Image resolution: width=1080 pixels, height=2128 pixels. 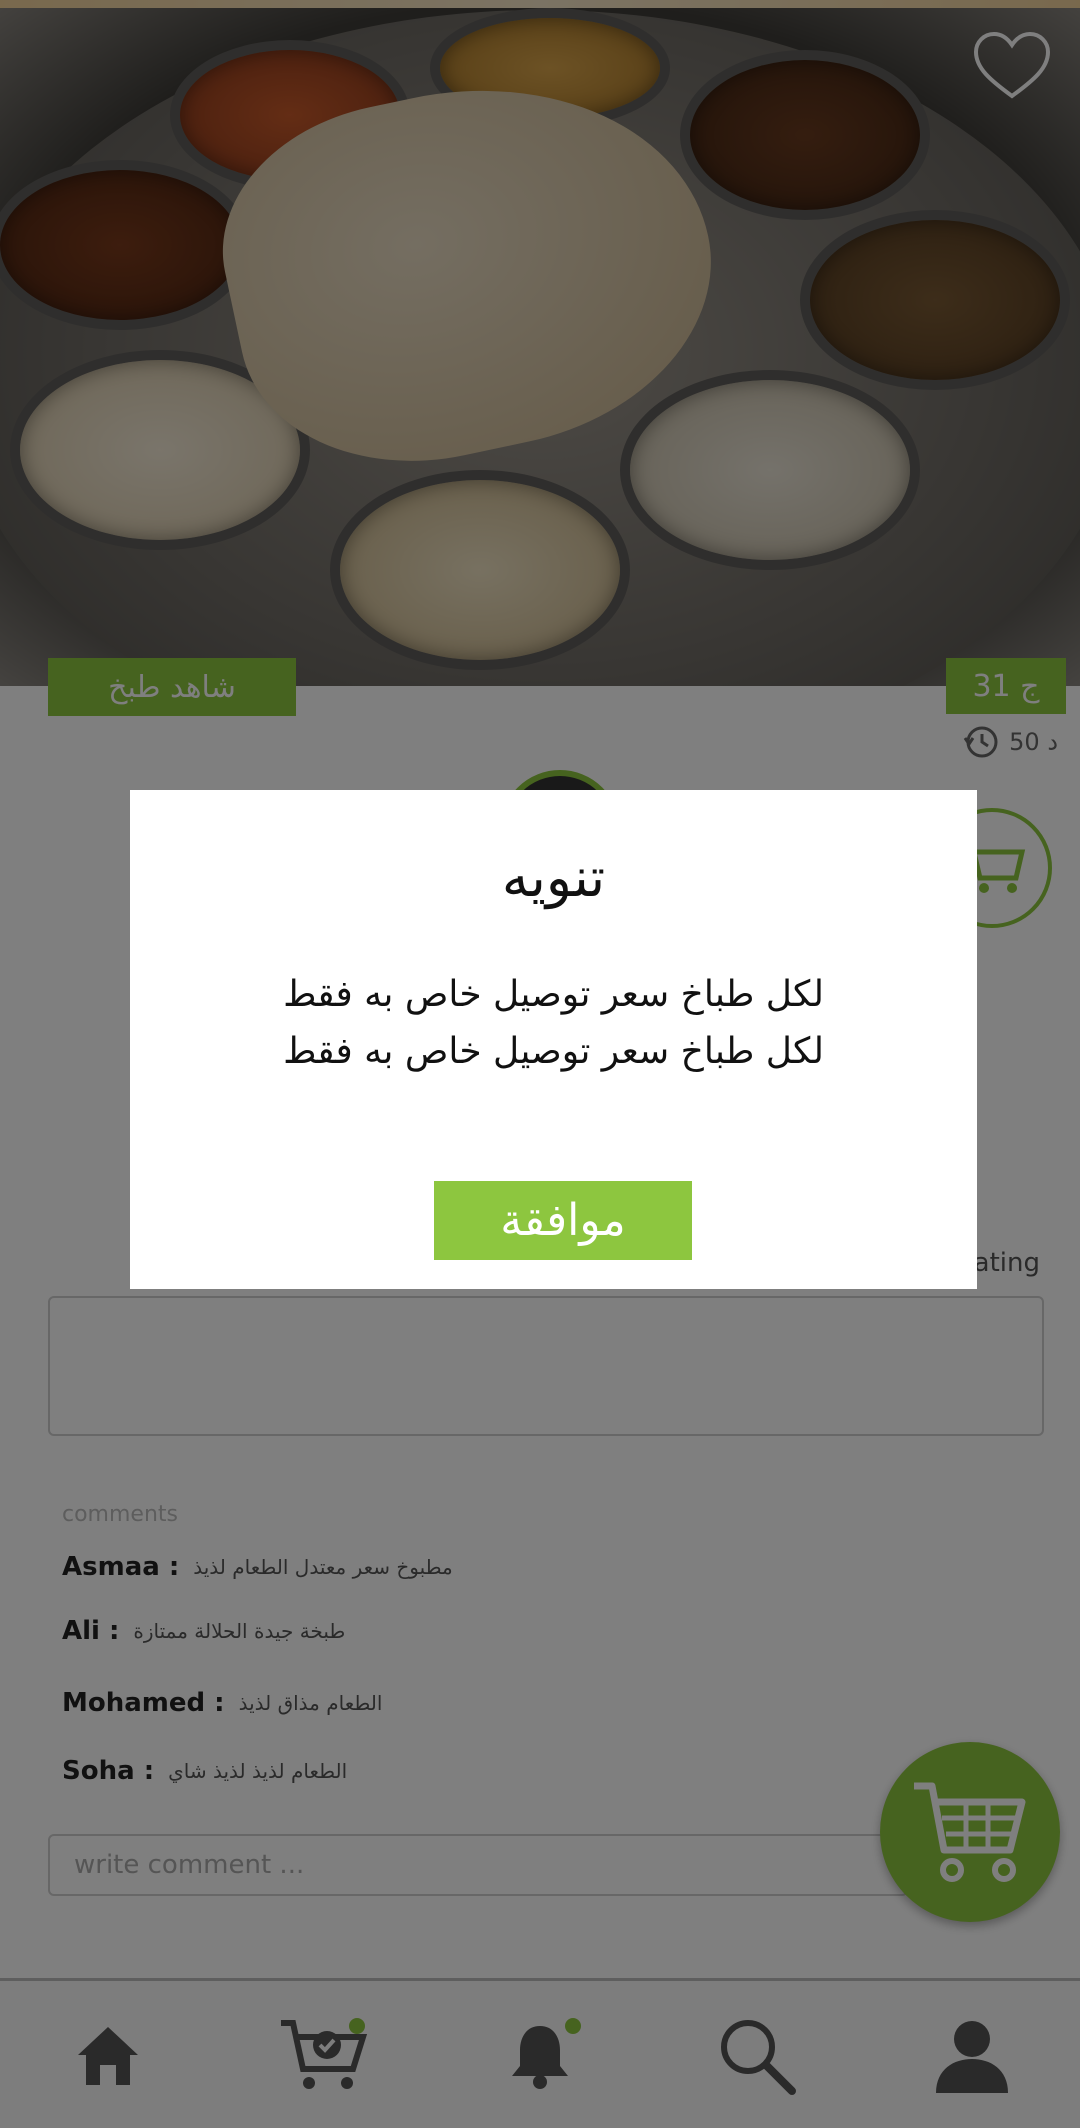 I want to click on dialog-title: تنويه, so click(x=553, y=877).